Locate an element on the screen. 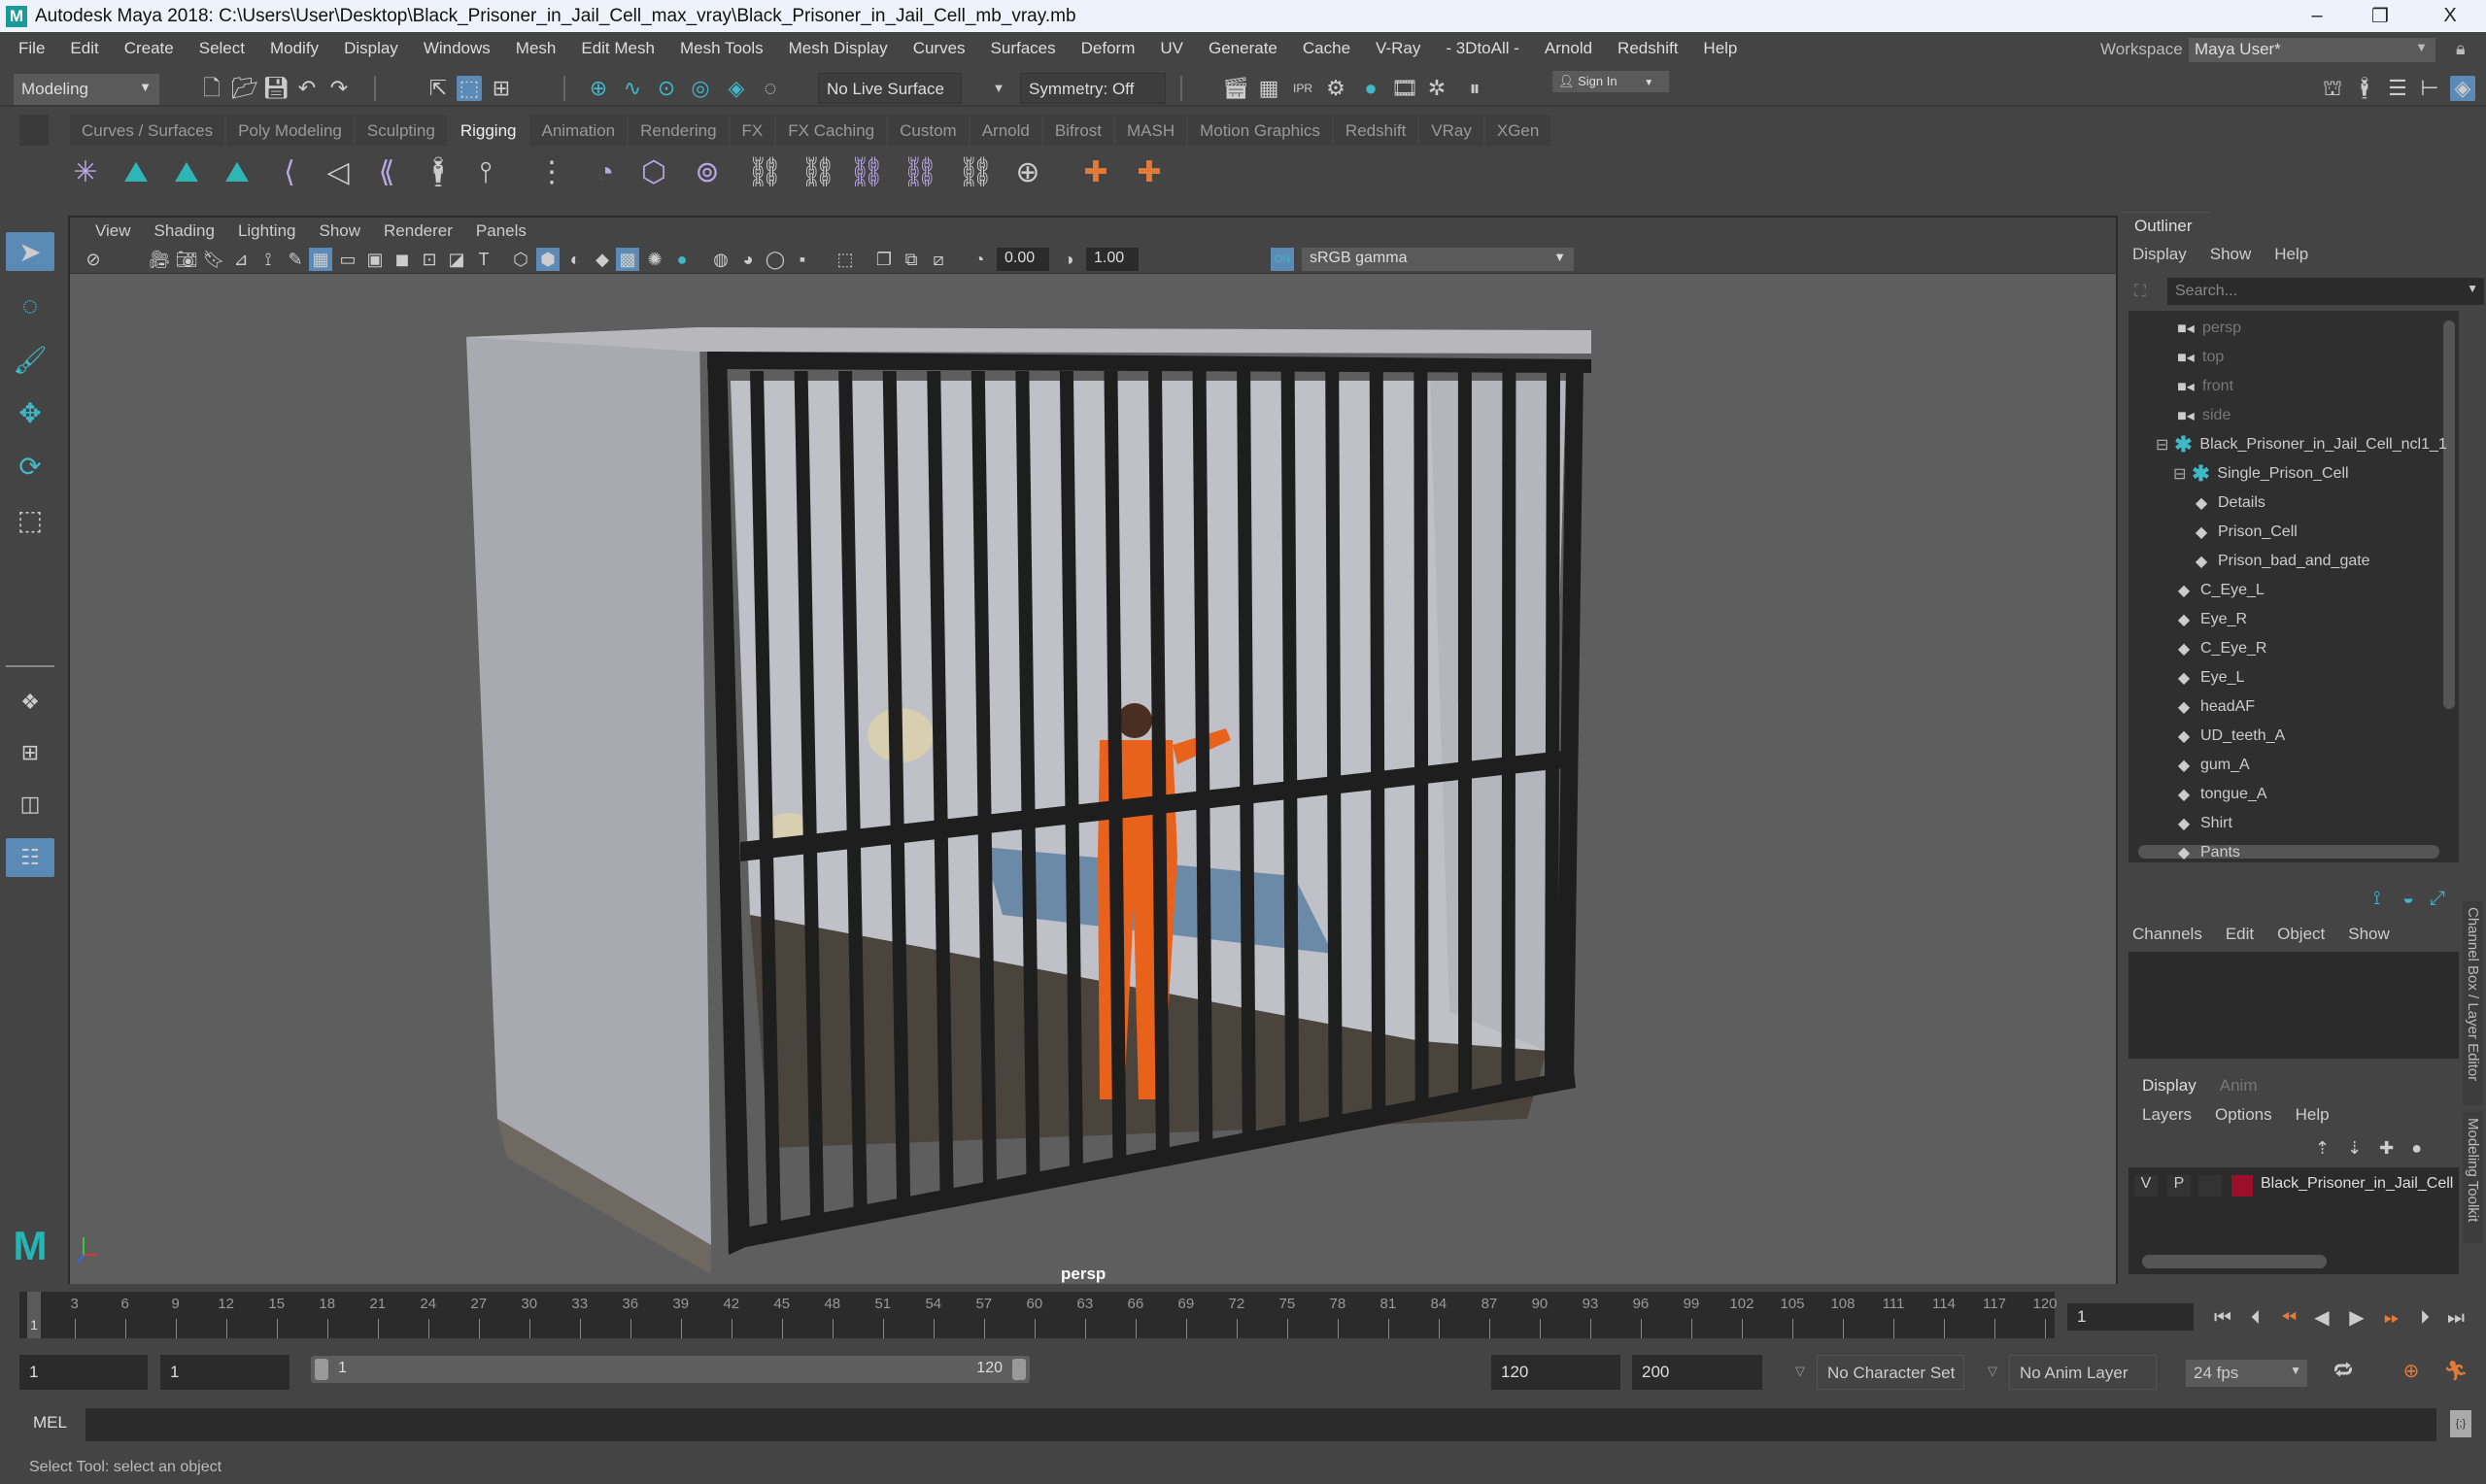 The image size is (2486, 1484). menu-v-ray: V-Ray is located at coordinates (1398, 48).